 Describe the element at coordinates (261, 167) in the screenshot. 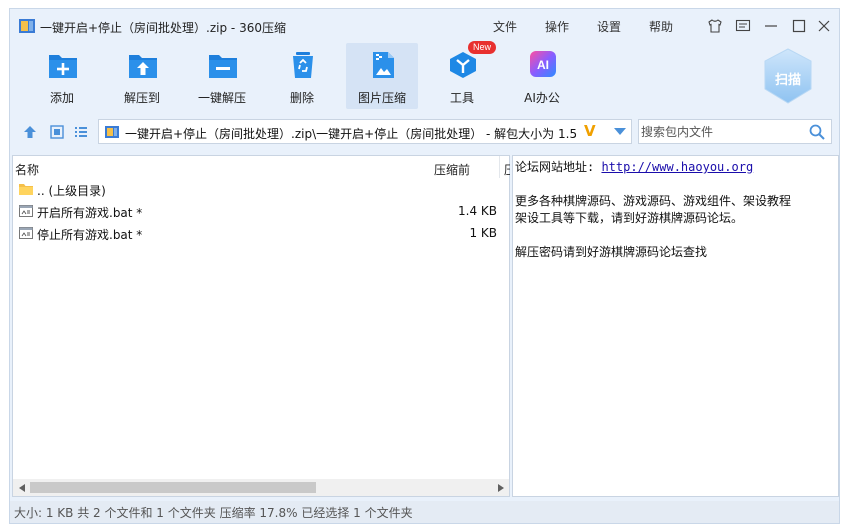

I see `file-list-header: 名称 压缩前 压` at that location.